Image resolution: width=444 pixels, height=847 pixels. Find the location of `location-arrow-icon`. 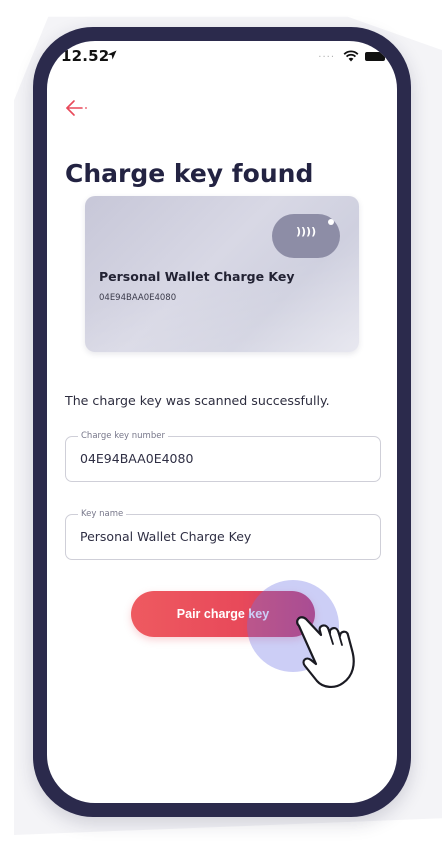

location-arrow-icon is located at coordinates (112, 55).